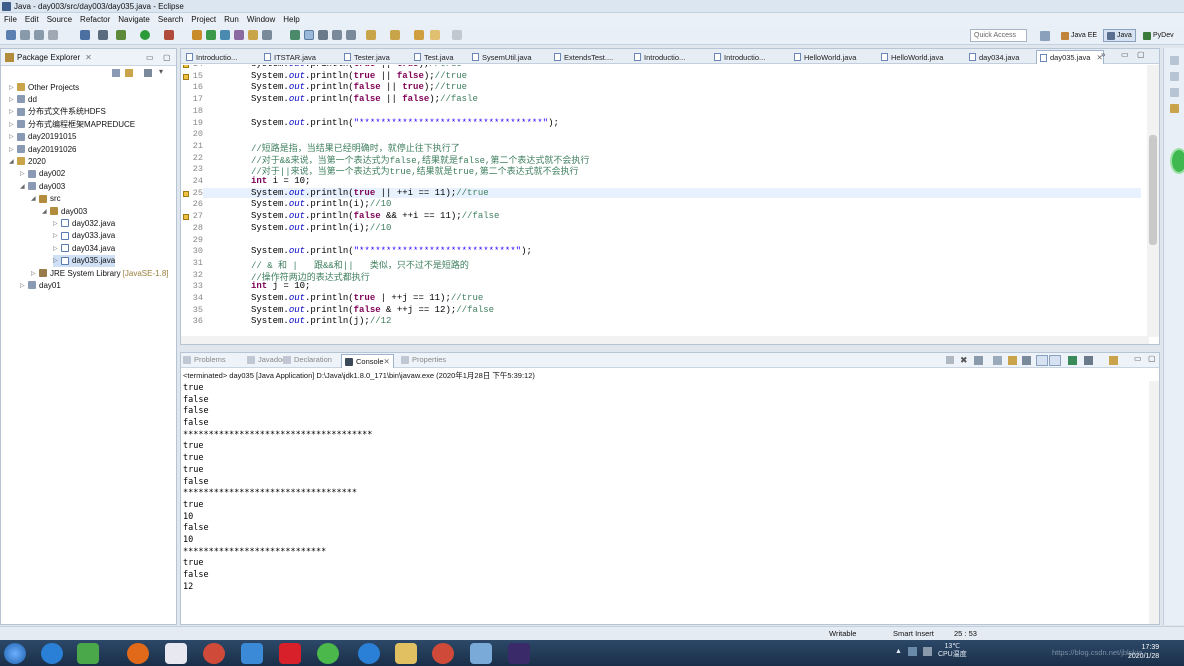 The image size is (1184, 666). Describe the element at coordinates (387, 361) in the screenshot. I see `close-tab-icon: ✕` at that location.